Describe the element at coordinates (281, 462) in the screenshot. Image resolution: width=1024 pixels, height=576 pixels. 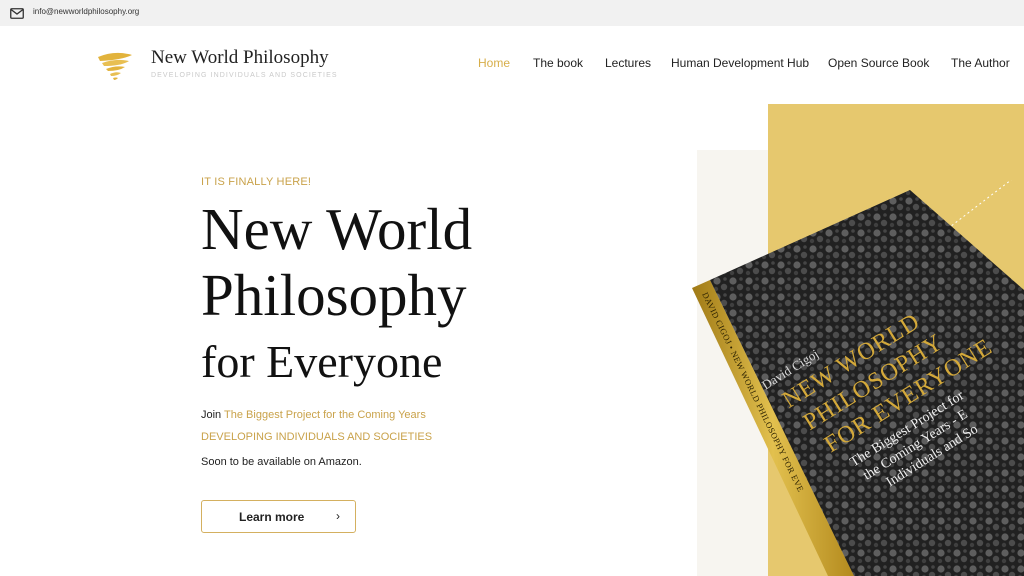
I see `availability-note: Soon to be available on Amazon.` at that location.